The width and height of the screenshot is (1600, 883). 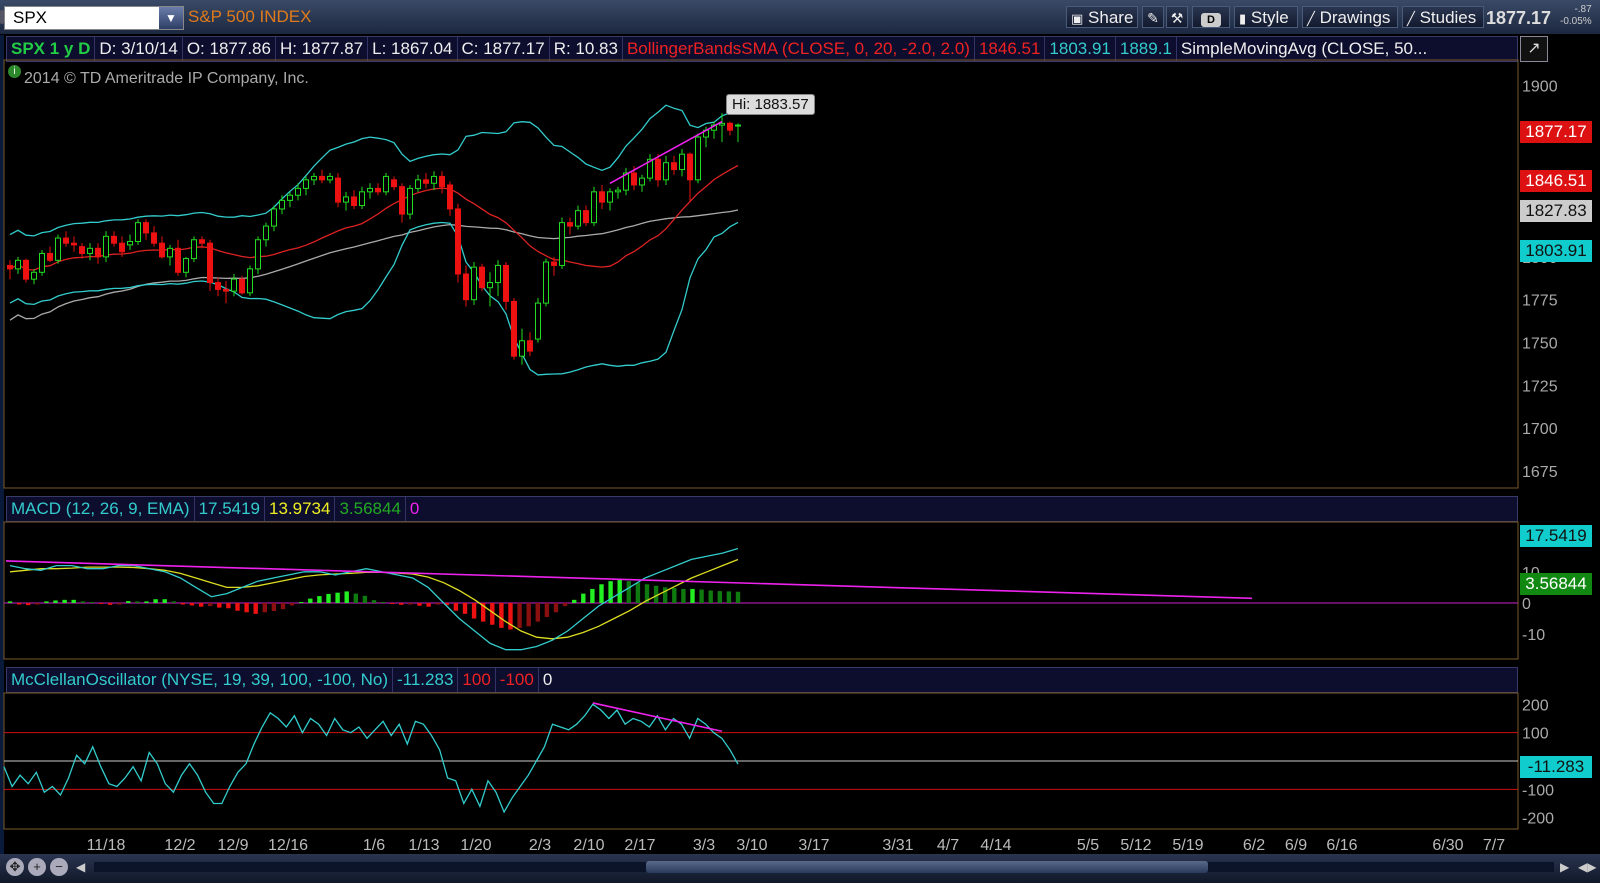 What do you see at coordinates (1355, 17) in the screenshot?
I see `drawings-label: Drawings` at bounding box center [1355, 17].